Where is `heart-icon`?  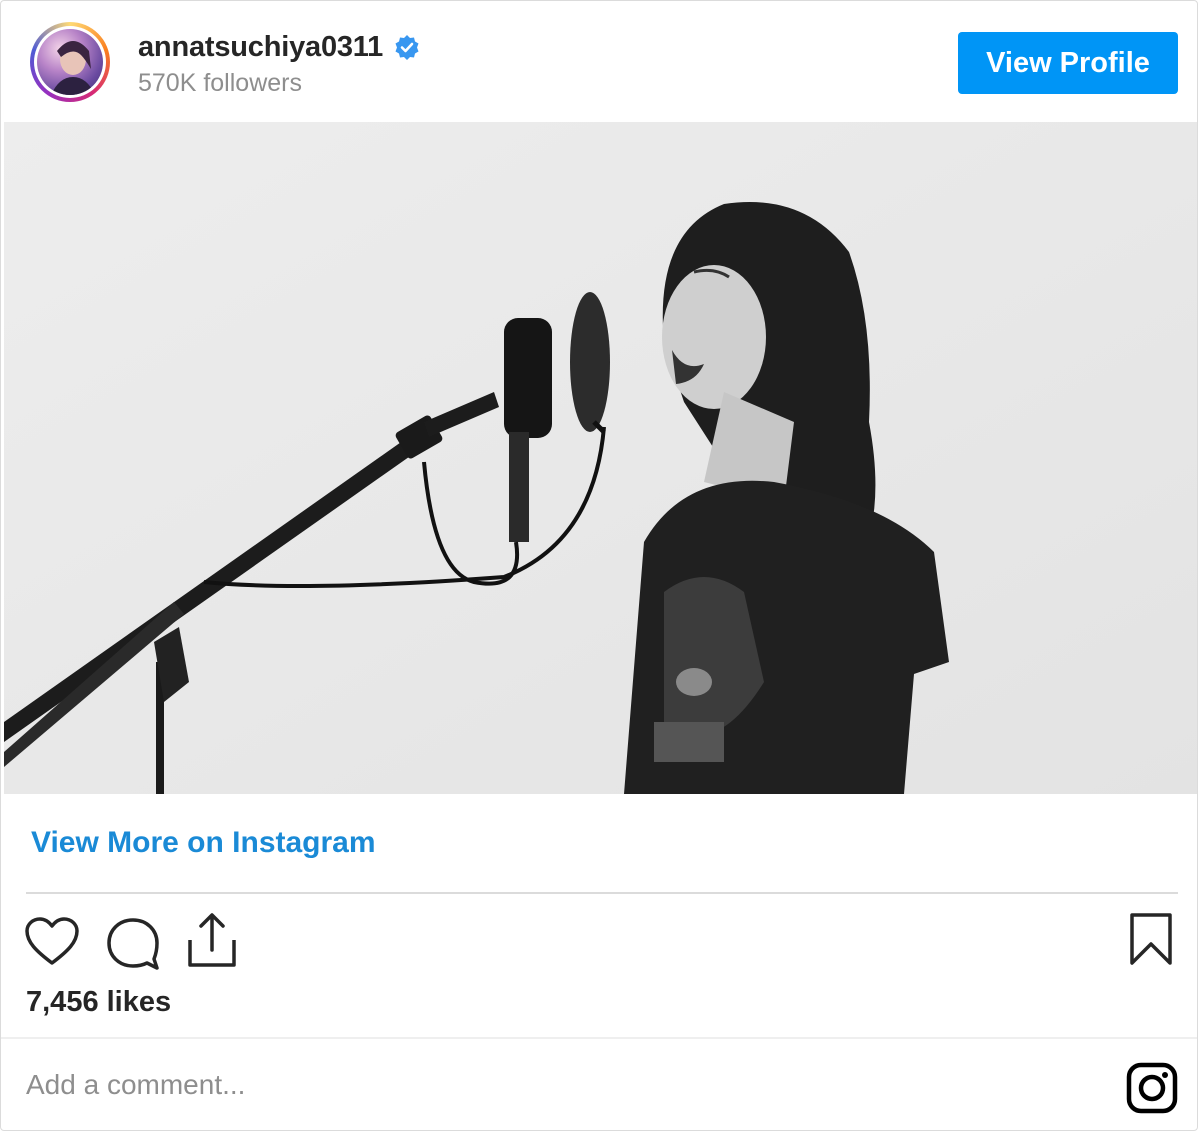
heart-icon is located at coordinates (52, 942).